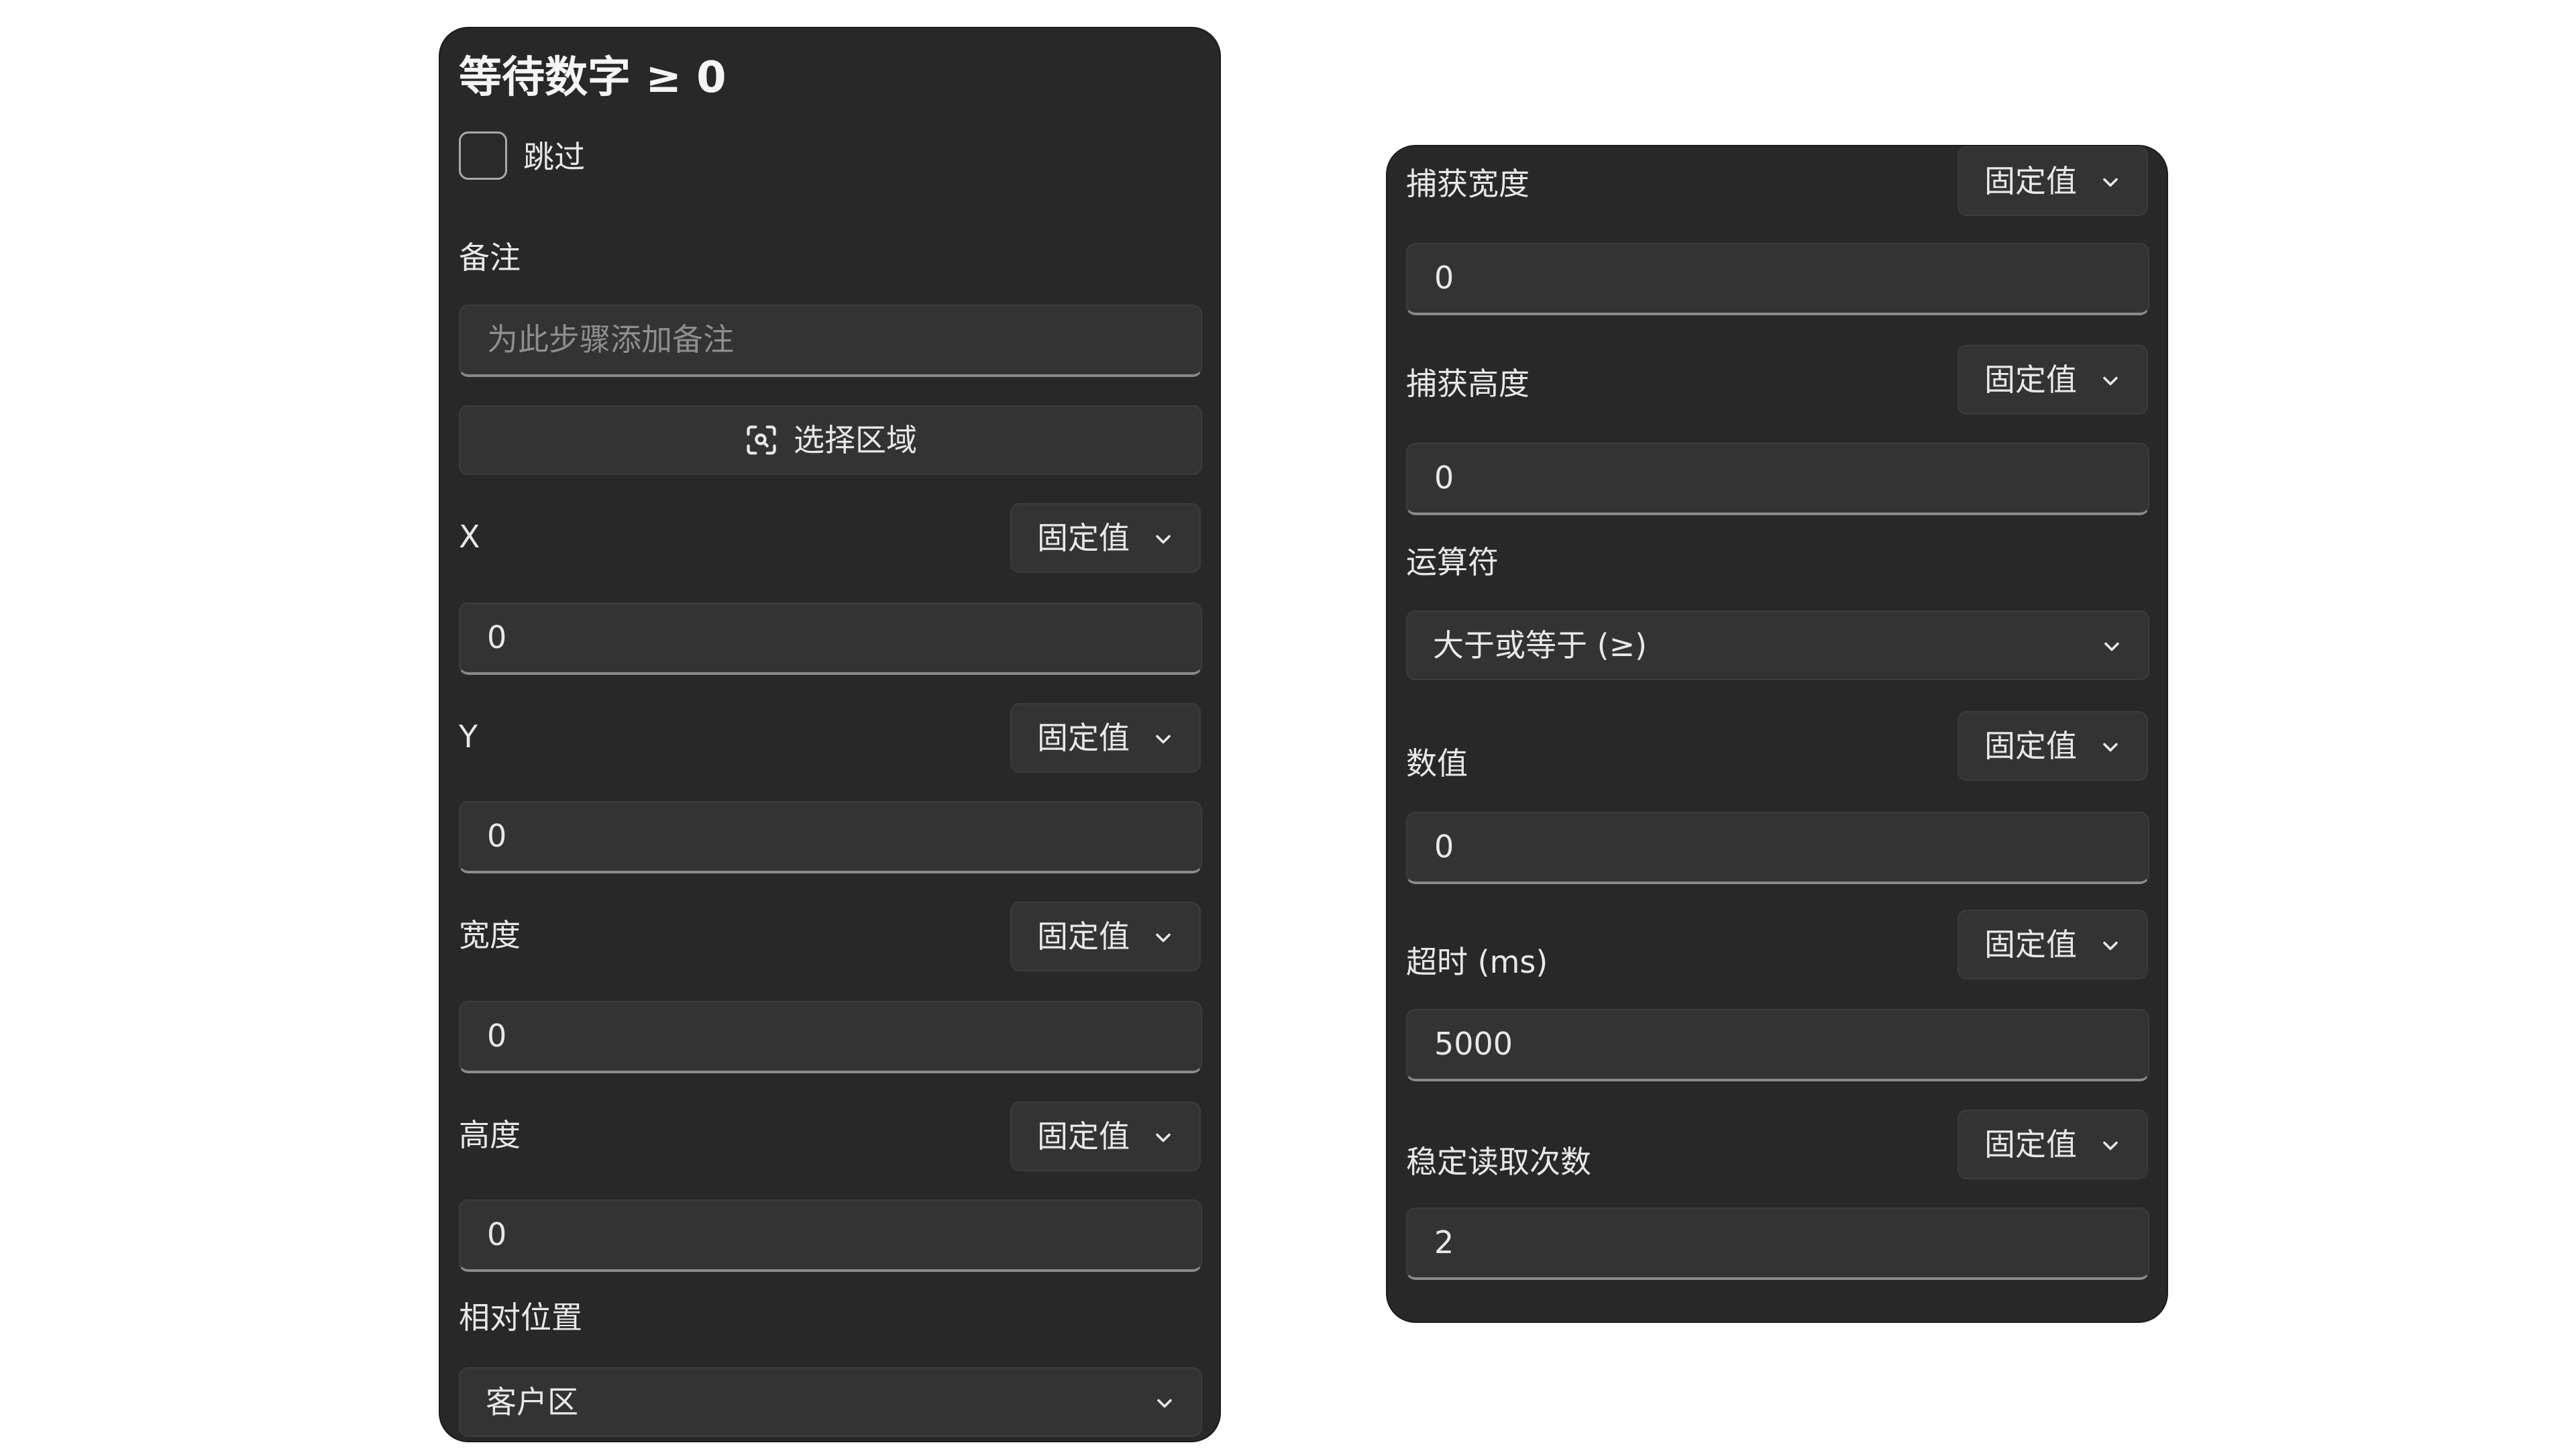 Image resolution: width=2576 pixels, height=1449 pixels. Describe the element at coordinates (830, 1037) in the screenshot. I see `width-input: 0` at that location.